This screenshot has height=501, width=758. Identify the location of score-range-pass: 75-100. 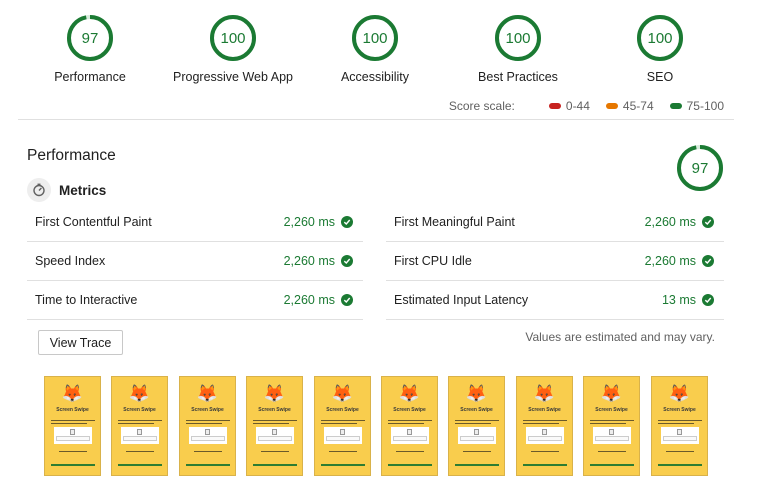
(696, 106).